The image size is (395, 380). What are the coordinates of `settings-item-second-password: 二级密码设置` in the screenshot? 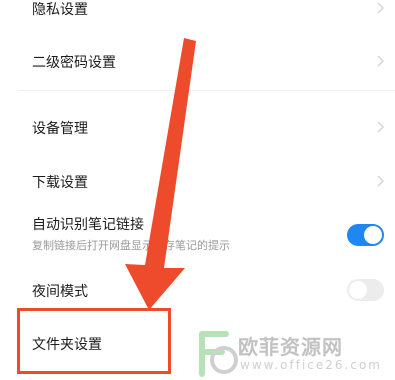 It's located at (197, 62).